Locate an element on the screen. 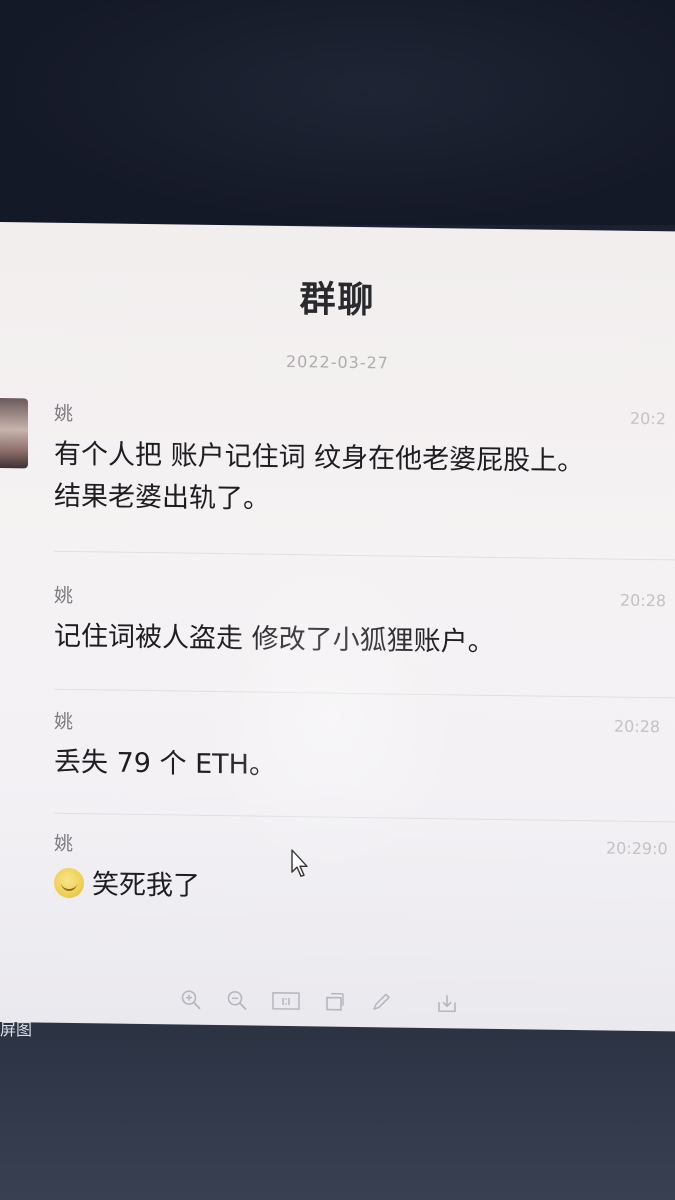  mouse-pointer-icon is located at coordinates (301, 863).